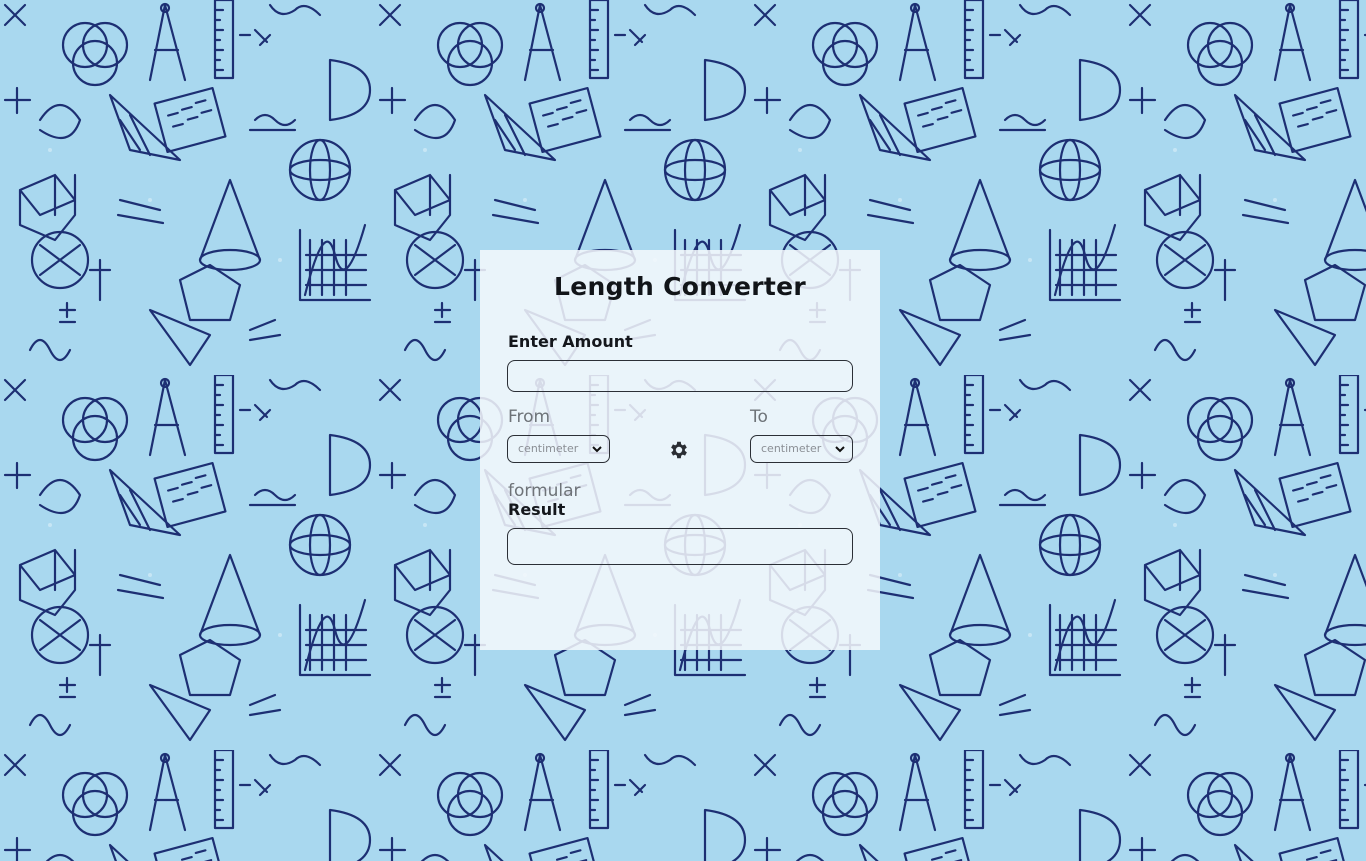  What do you see at coordinates (791, 448) in the screenshot?
I see `to-unit-value: centimeter` at bounding box center [791, 448].